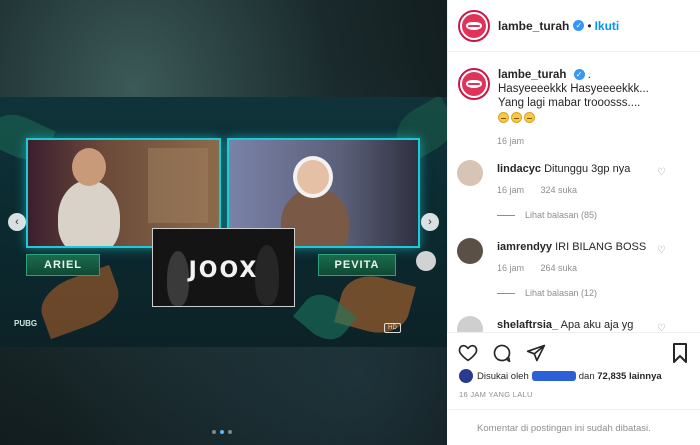 The height and width of the screenshot is (445, 700). I want to click on view-replies-button: Lihat balasan (85), so click(547, 215).